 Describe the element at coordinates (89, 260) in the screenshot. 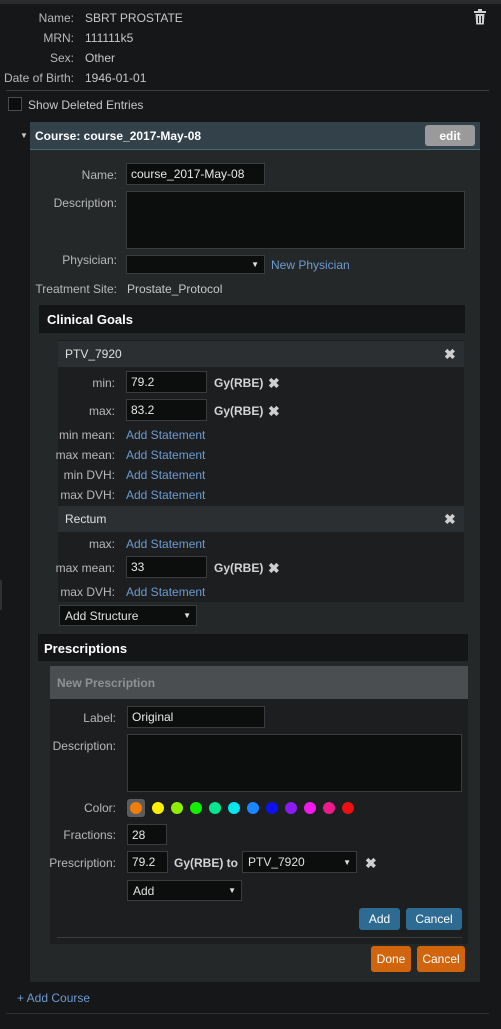

I see `physician-label: Physician:` at that location.